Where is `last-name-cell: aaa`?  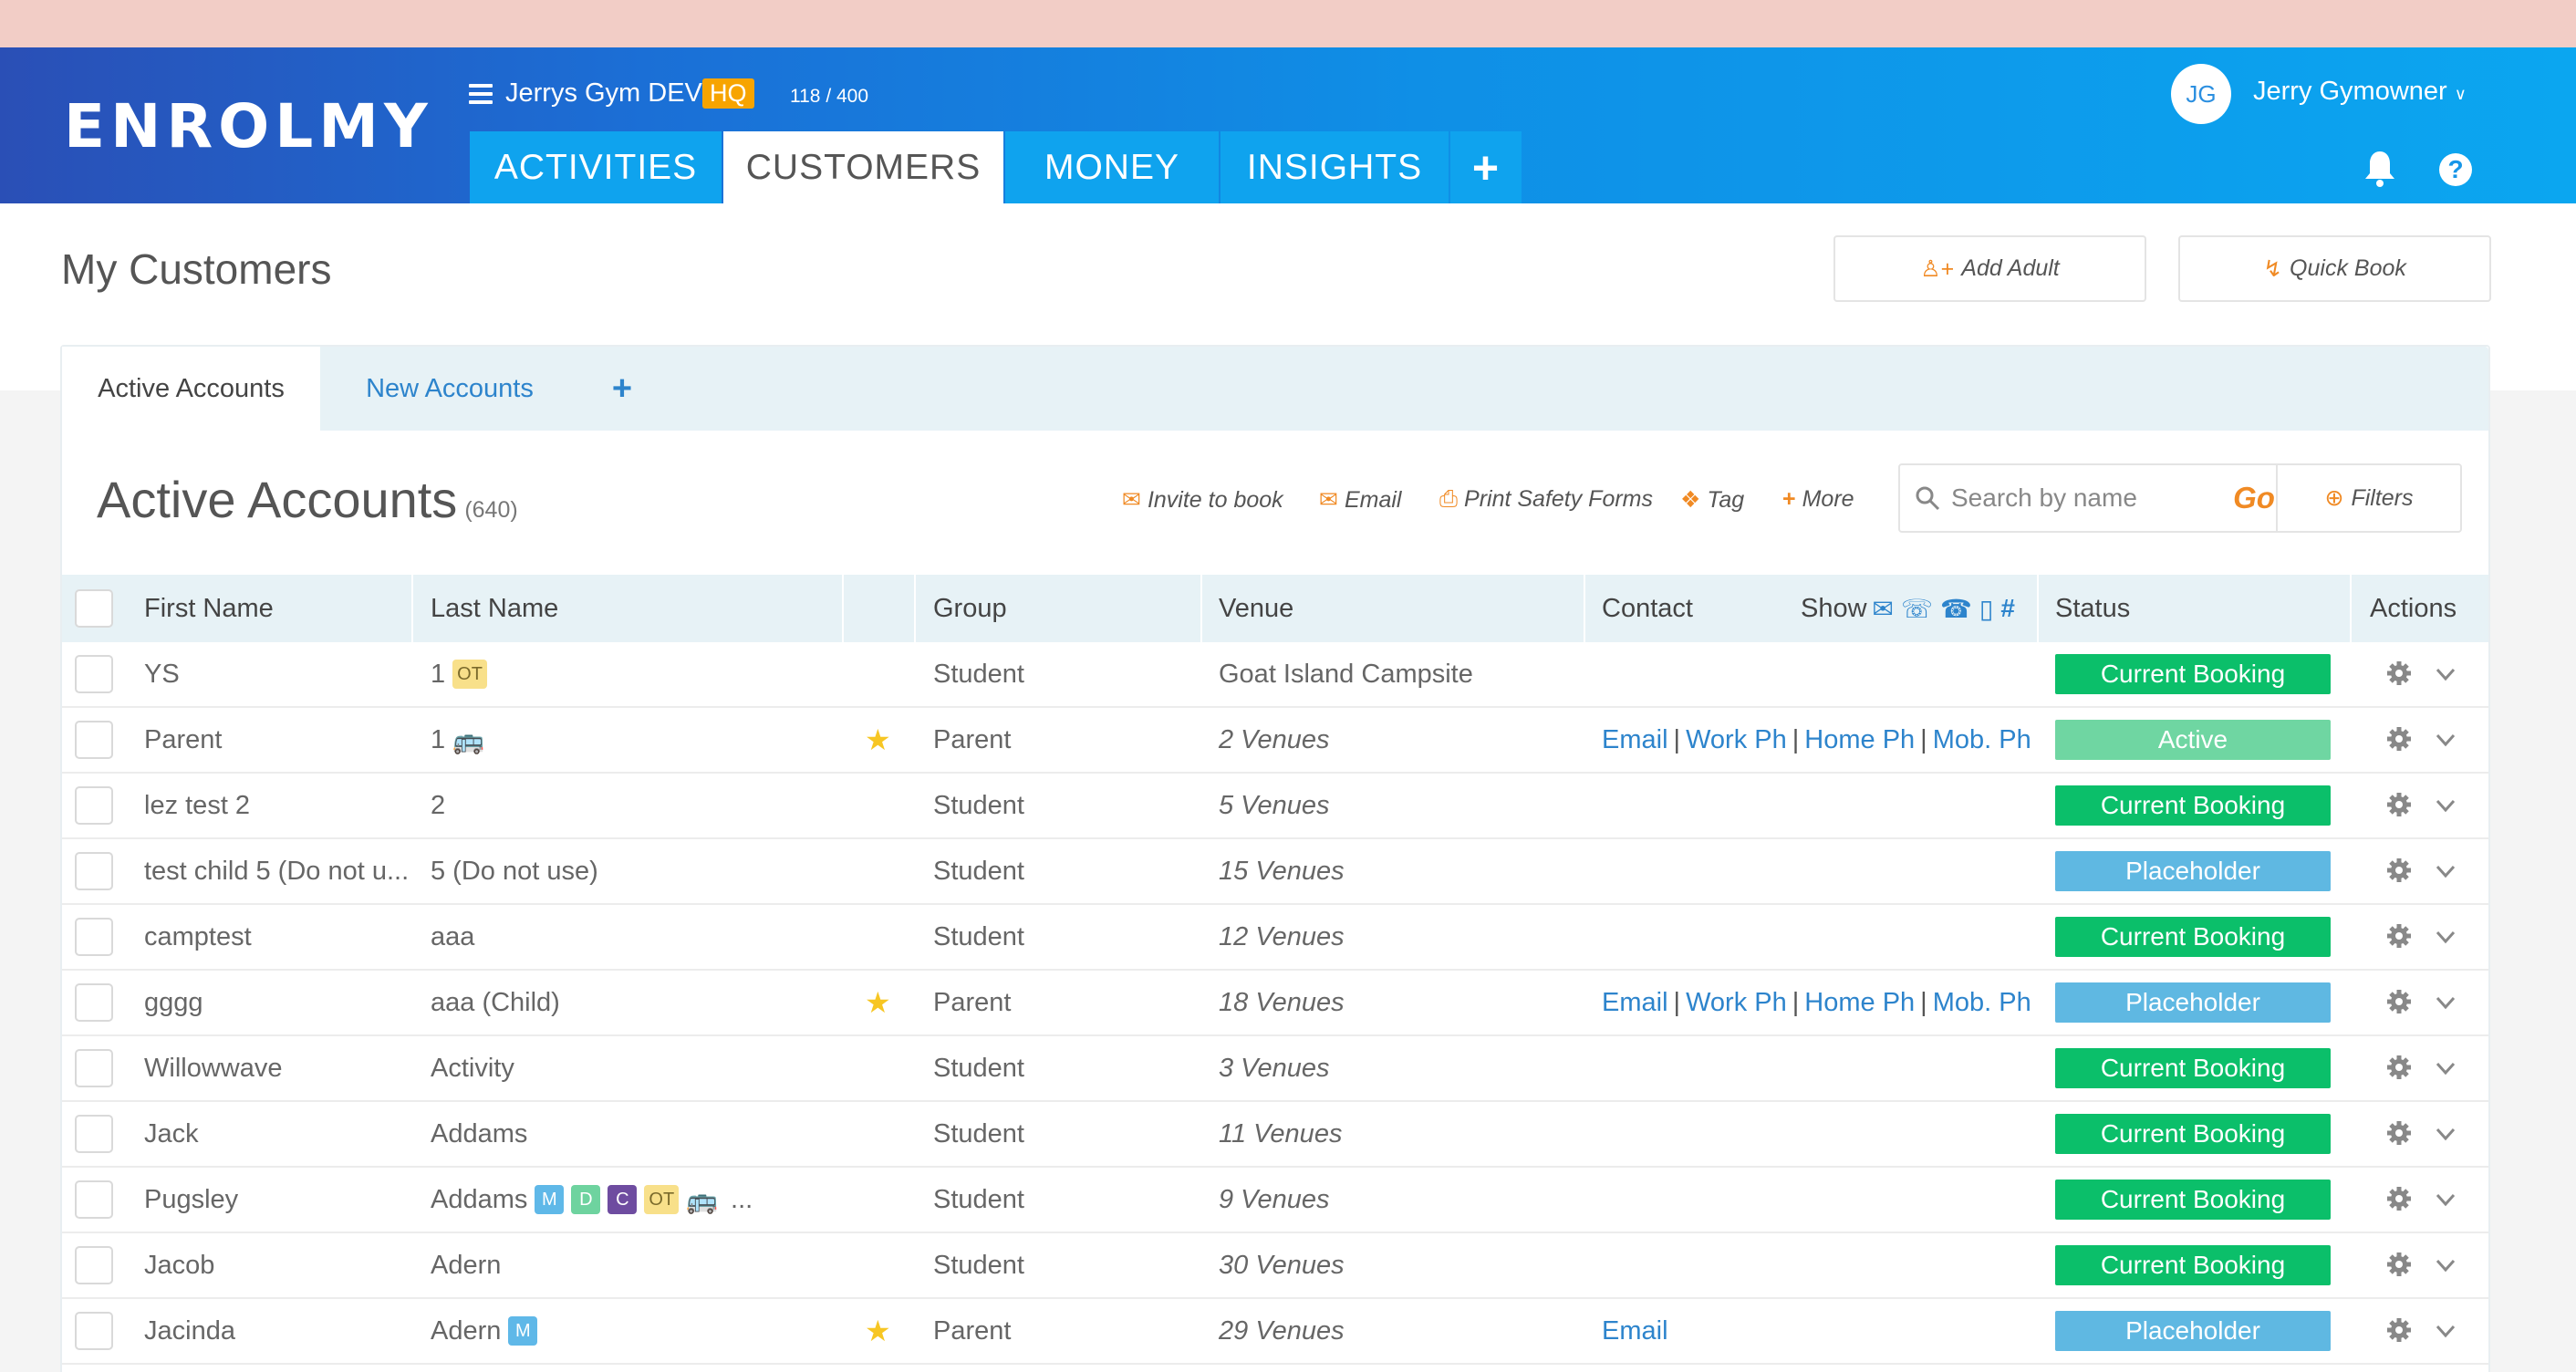
last-name-cell: aaa is located at coordinates (453, 937).